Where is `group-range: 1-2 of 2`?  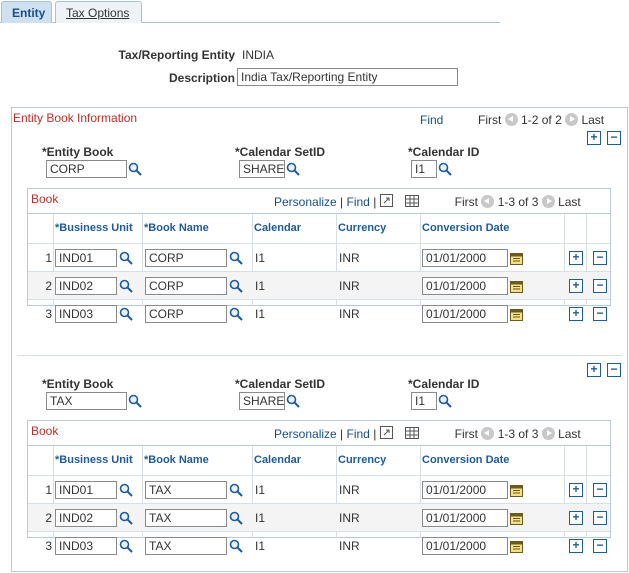 group-range: 1-2 of 2 is located at coordinates (541, 120).